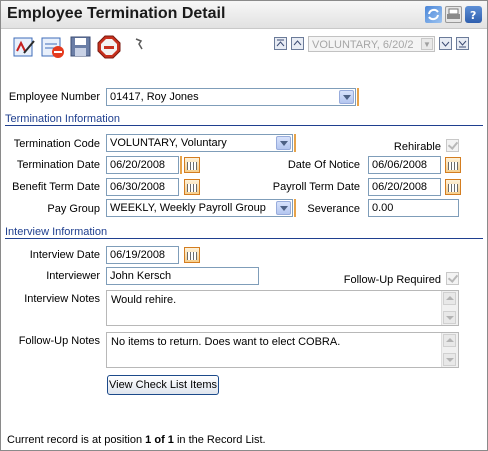  Describe the element at coordinates (116, 13) in the screenshot. I see `window-title: Employee Termination Detail` at that location.